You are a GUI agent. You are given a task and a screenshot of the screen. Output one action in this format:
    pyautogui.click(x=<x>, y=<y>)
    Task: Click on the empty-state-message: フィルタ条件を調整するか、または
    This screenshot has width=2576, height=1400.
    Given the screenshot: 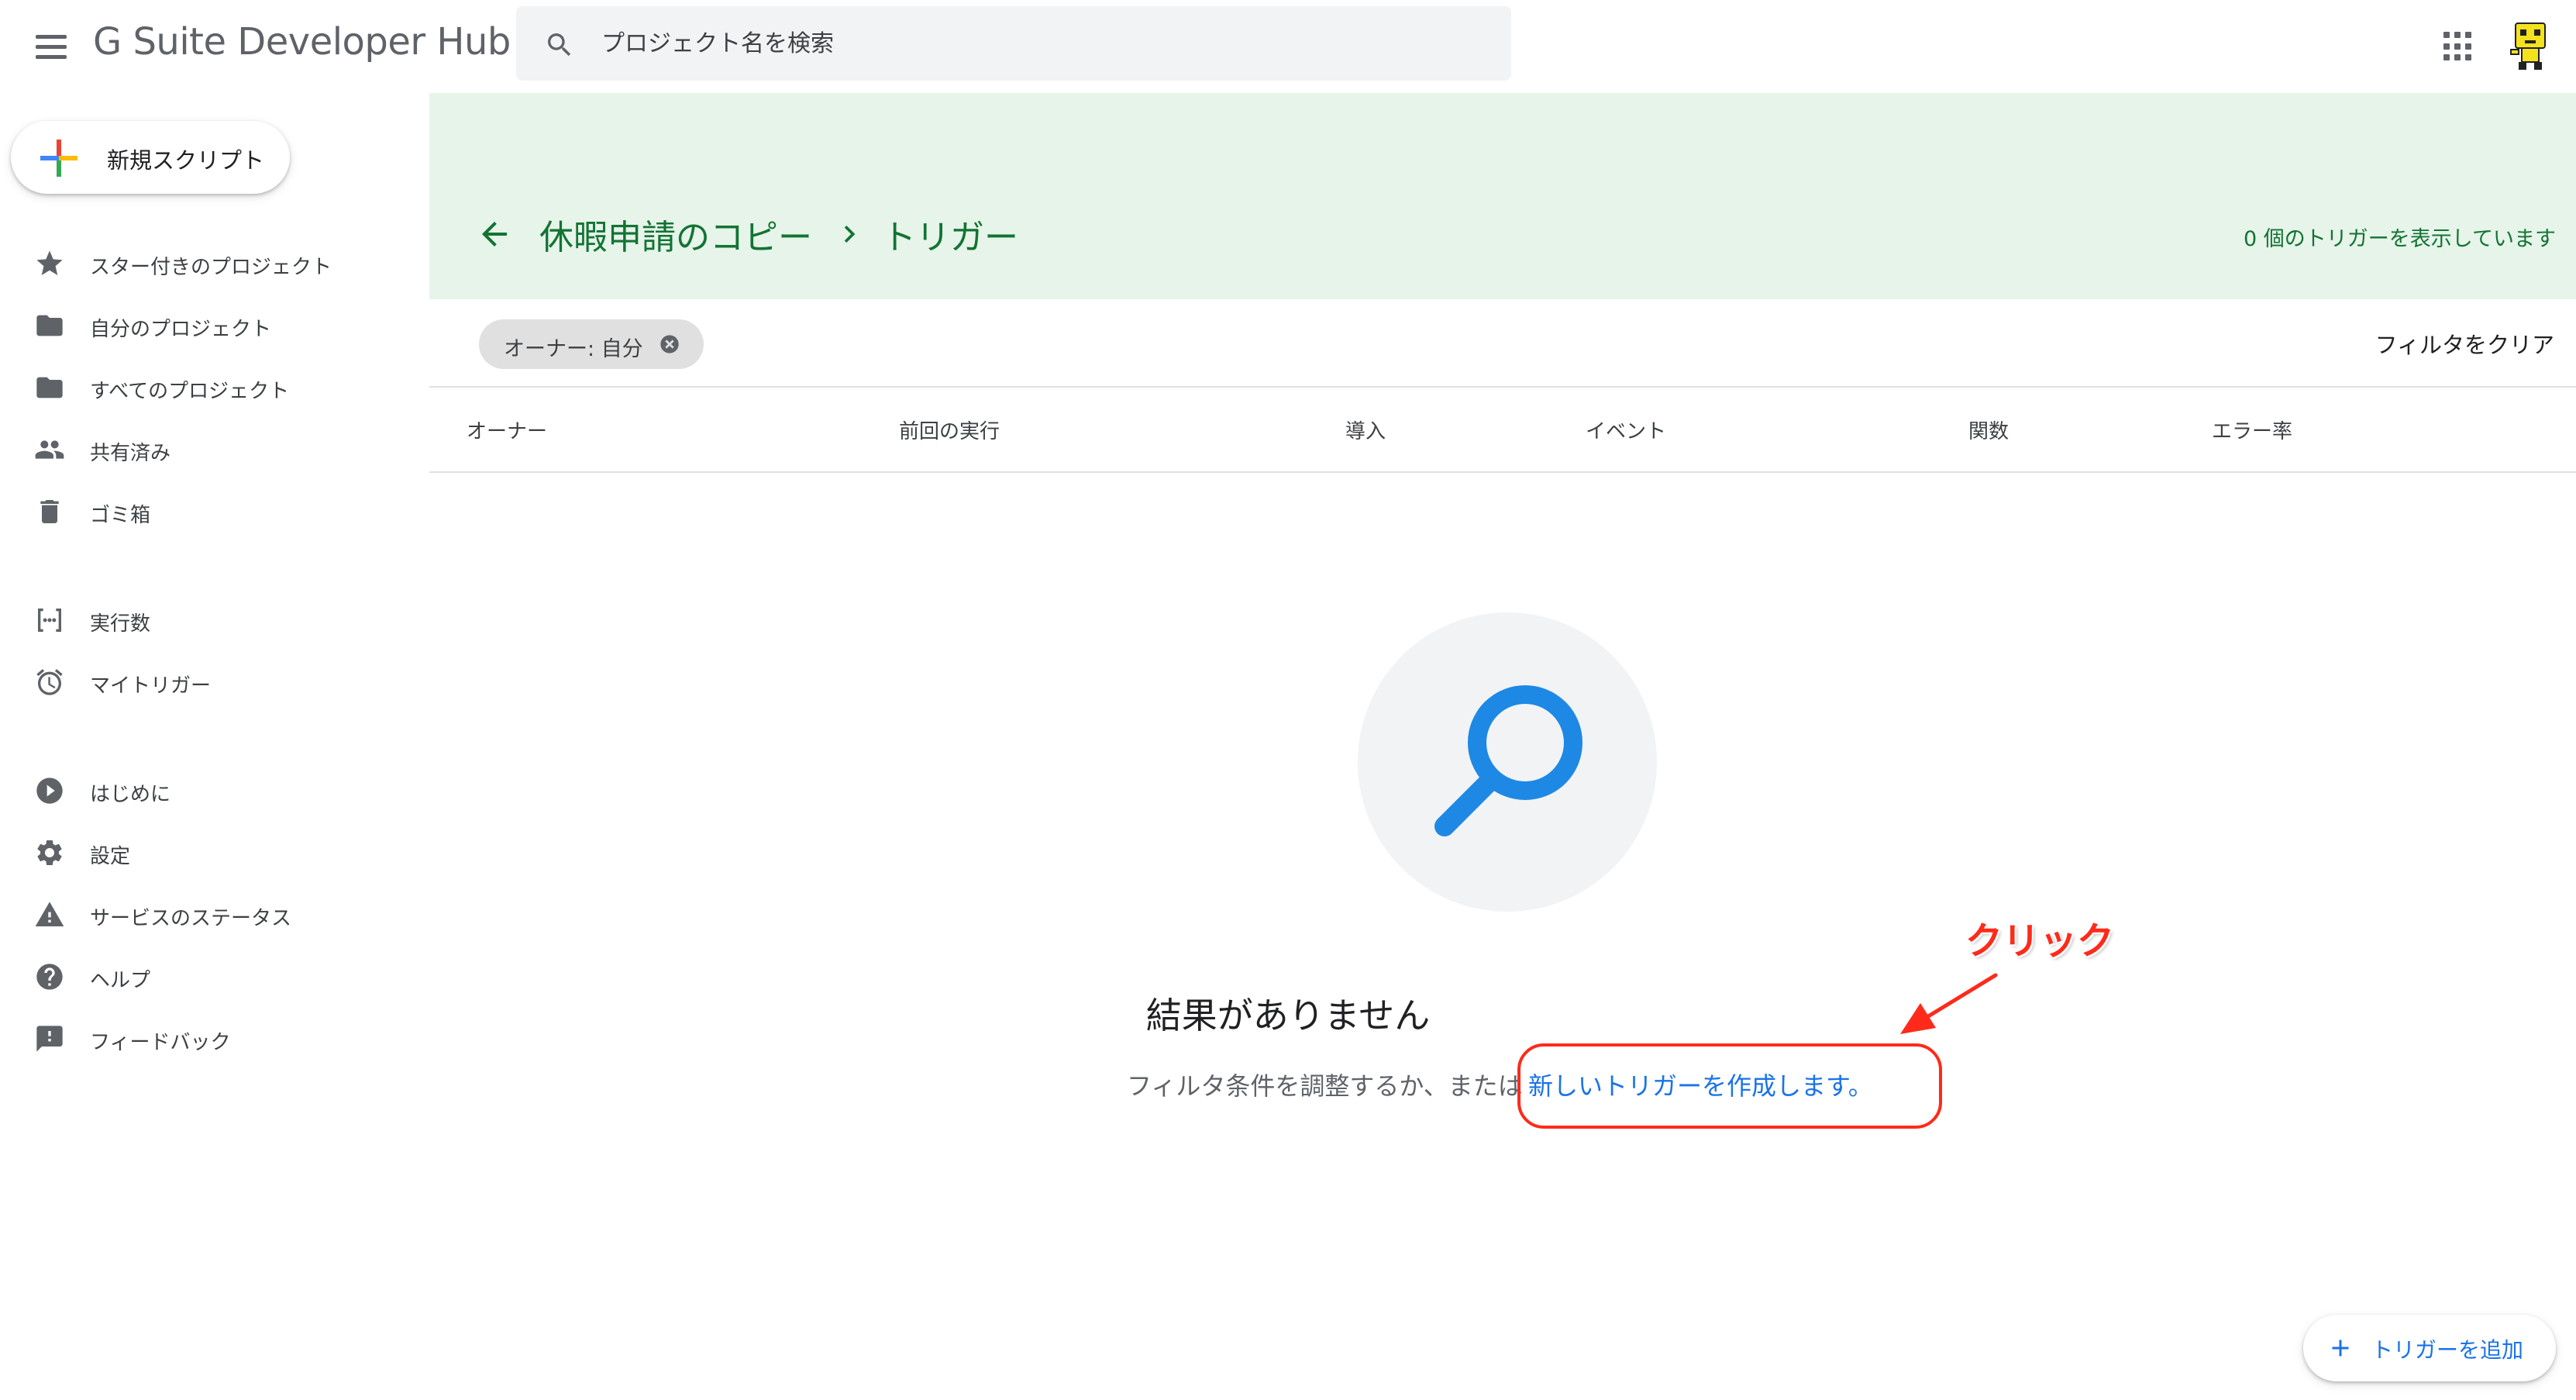 What is the action you would take?
    pyautogui.click(x=1325, y=1086)
    